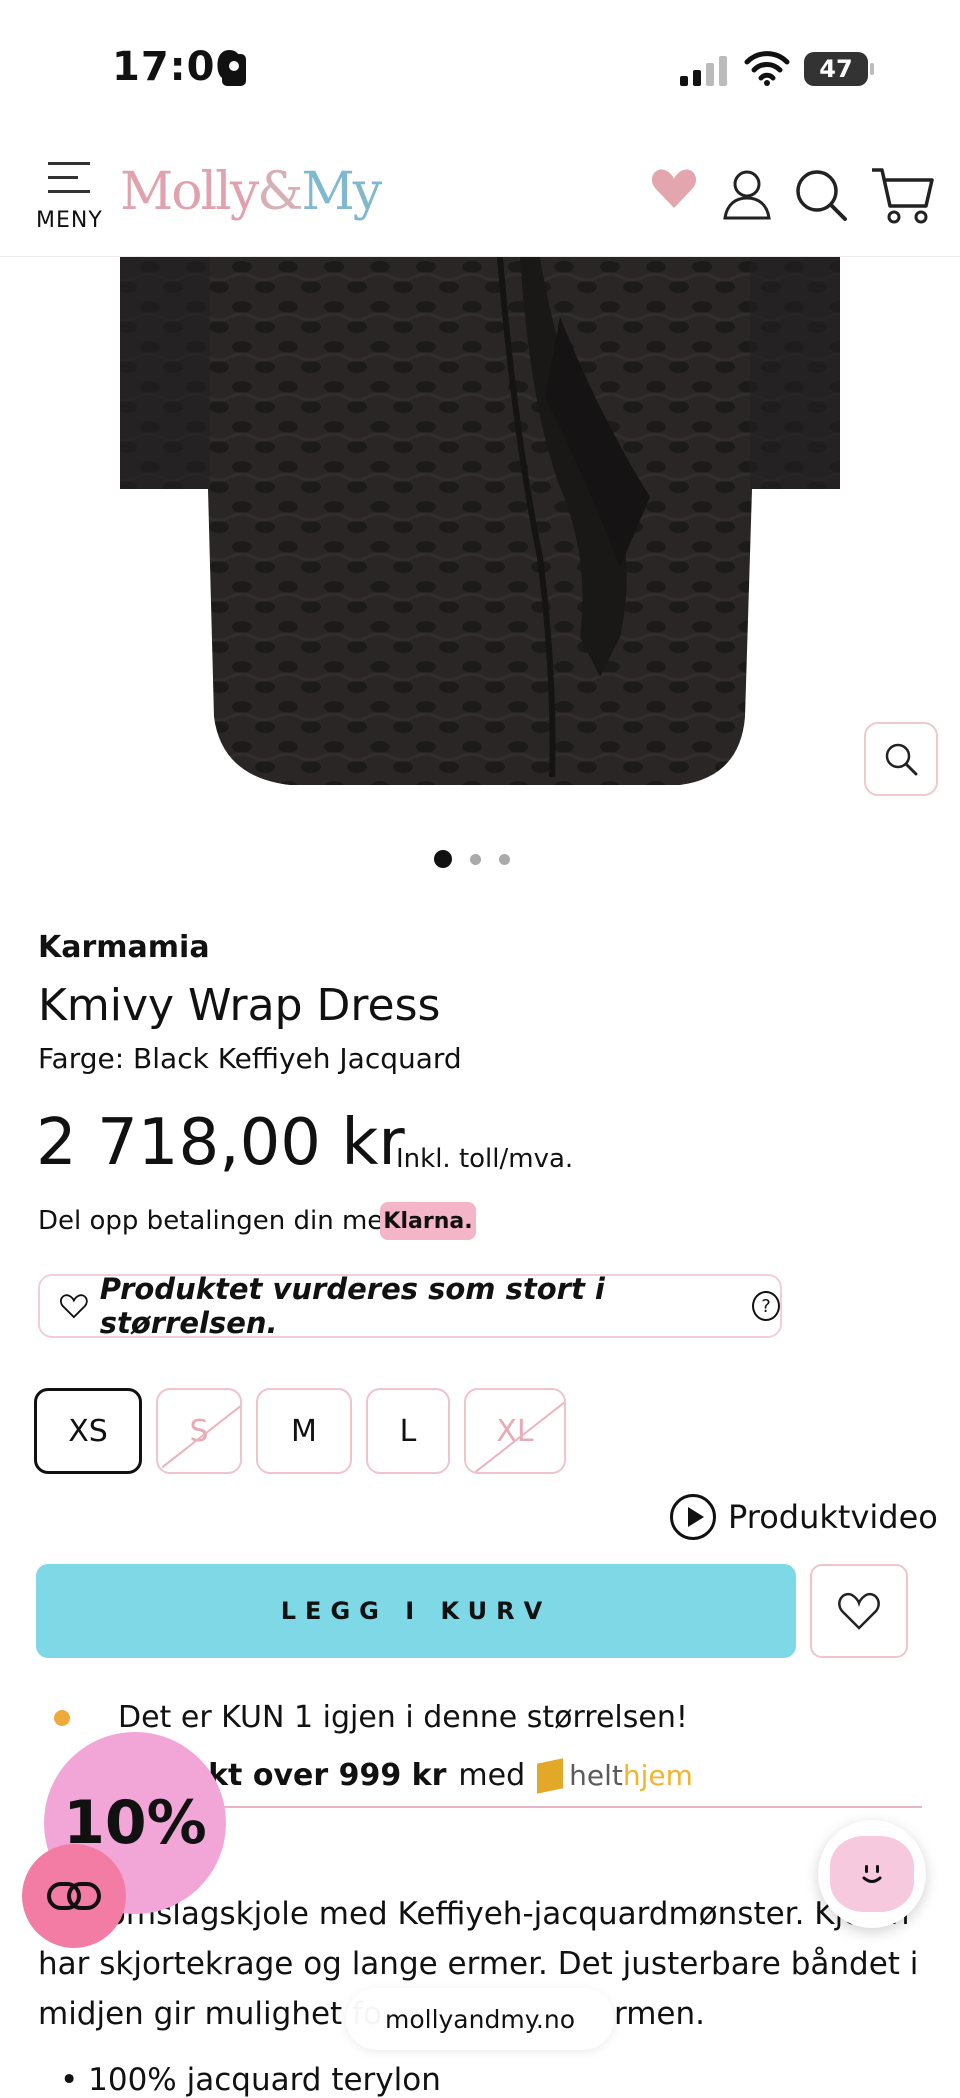  What do you see at coordinates (264, 2080) in the screenshot?
I see `bullet-text: 100% jacquard terylon` at bounding box center [264, 2080].